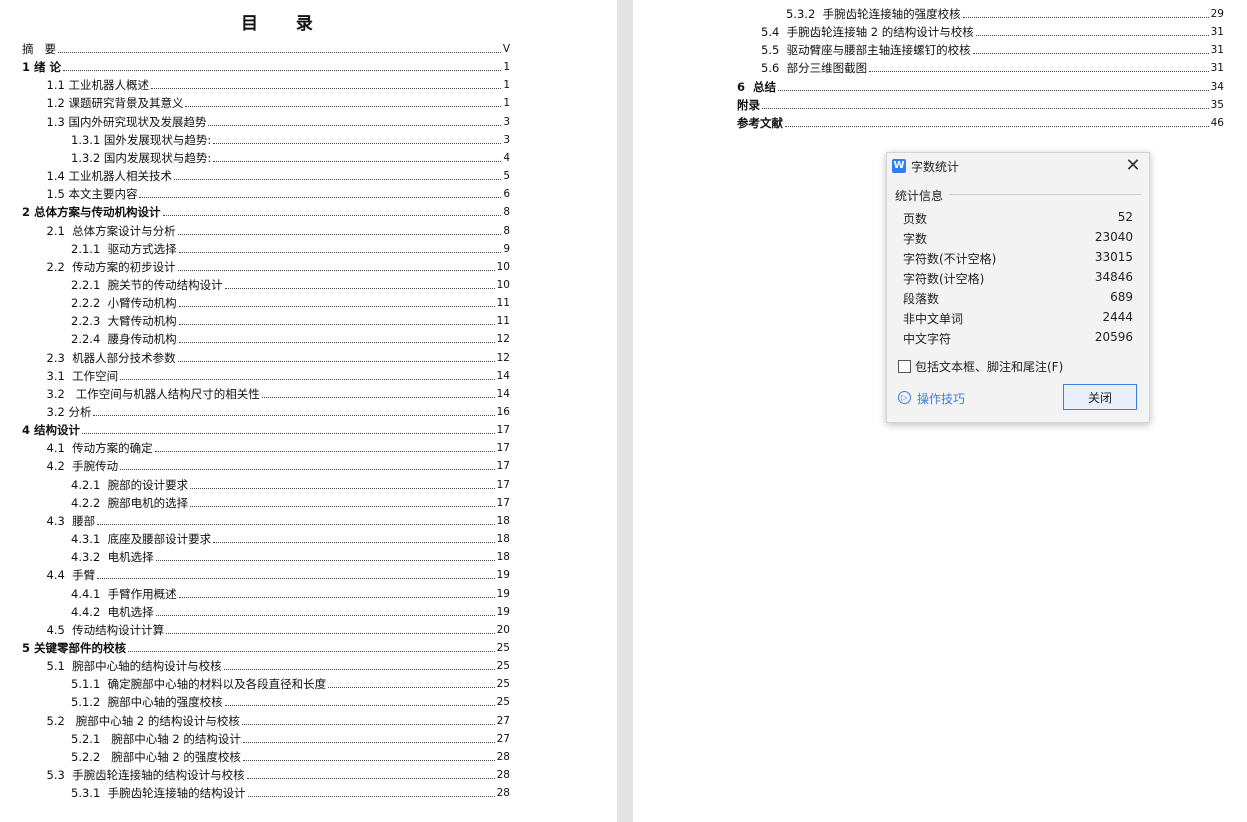 The height and width of the screenshot is (822, 1247). I want to click on toc-entry: 5.3.2 手腕齿轮连接轴的强度校核 29, so click(1005, 12).